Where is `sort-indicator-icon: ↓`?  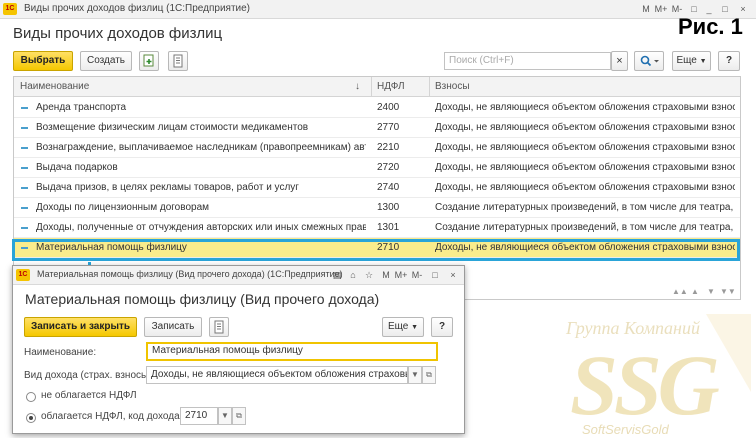
sort-indicator-icon: ↓ is located at coordinates (357, 86).